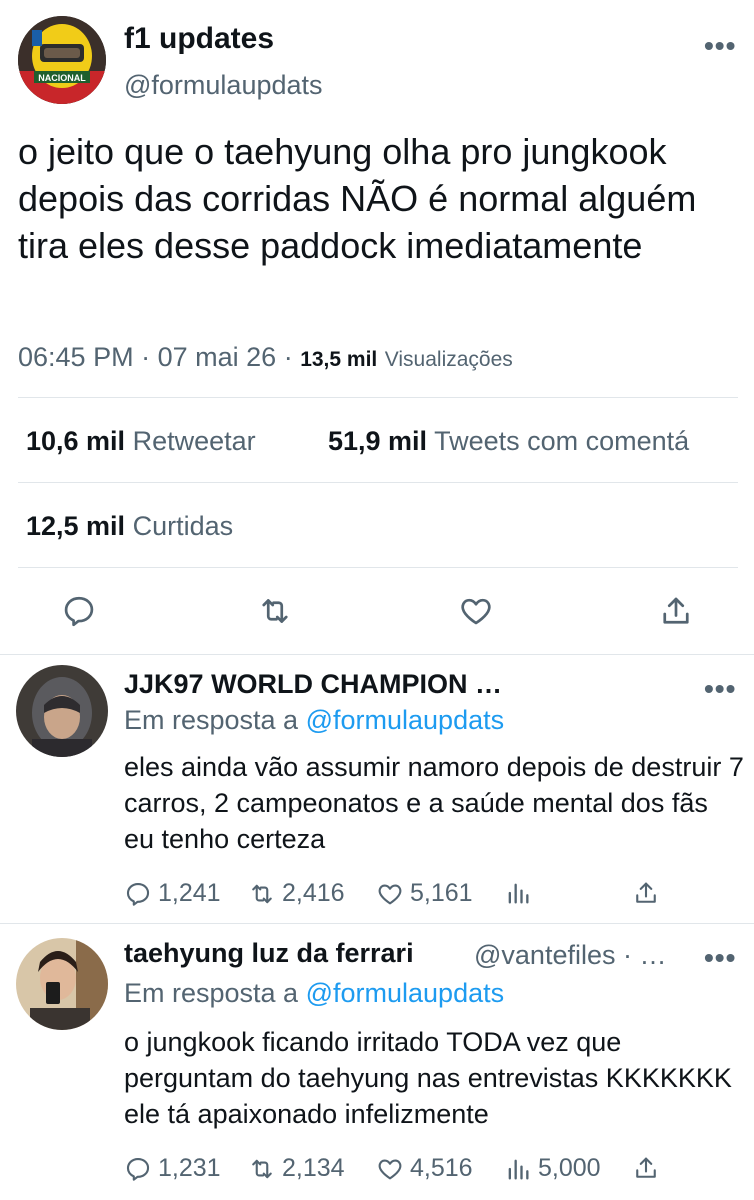 This screenshot has height=1200, width=754. Describe the element at coordinates (199, 39) in the screenshot. I see `author-name: f1 updates` at that location.